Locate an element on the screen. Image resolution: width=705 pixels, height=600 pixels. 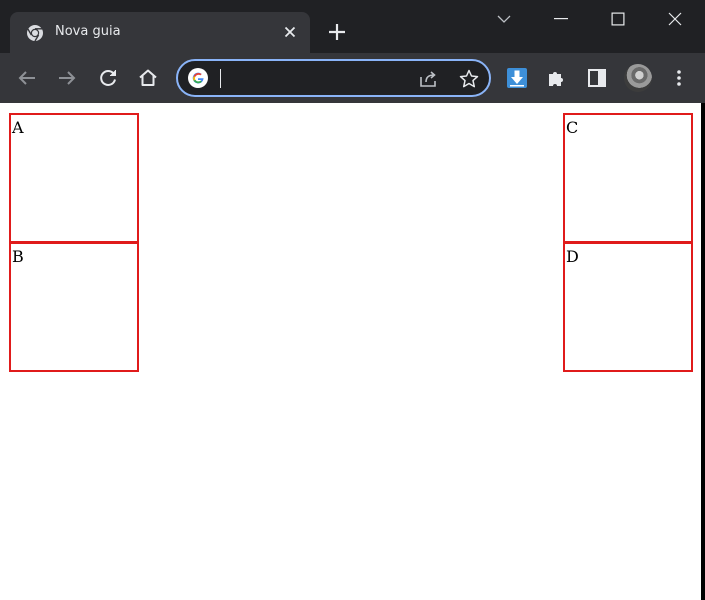
star-icon is located at coordinates (469, 79).